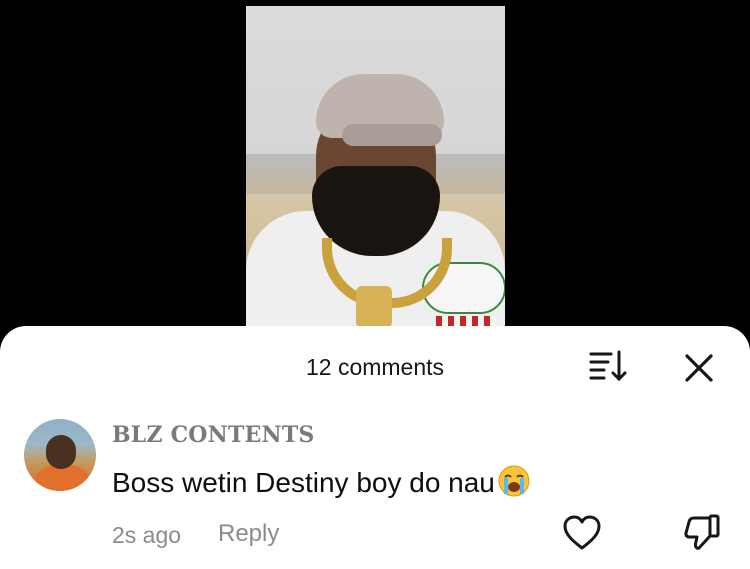 Image resolution: width=750 pixels, height=569 pixels. Describe the element at coordinates (582, 533) in the screenshot. I see `heart-icon` at that location.